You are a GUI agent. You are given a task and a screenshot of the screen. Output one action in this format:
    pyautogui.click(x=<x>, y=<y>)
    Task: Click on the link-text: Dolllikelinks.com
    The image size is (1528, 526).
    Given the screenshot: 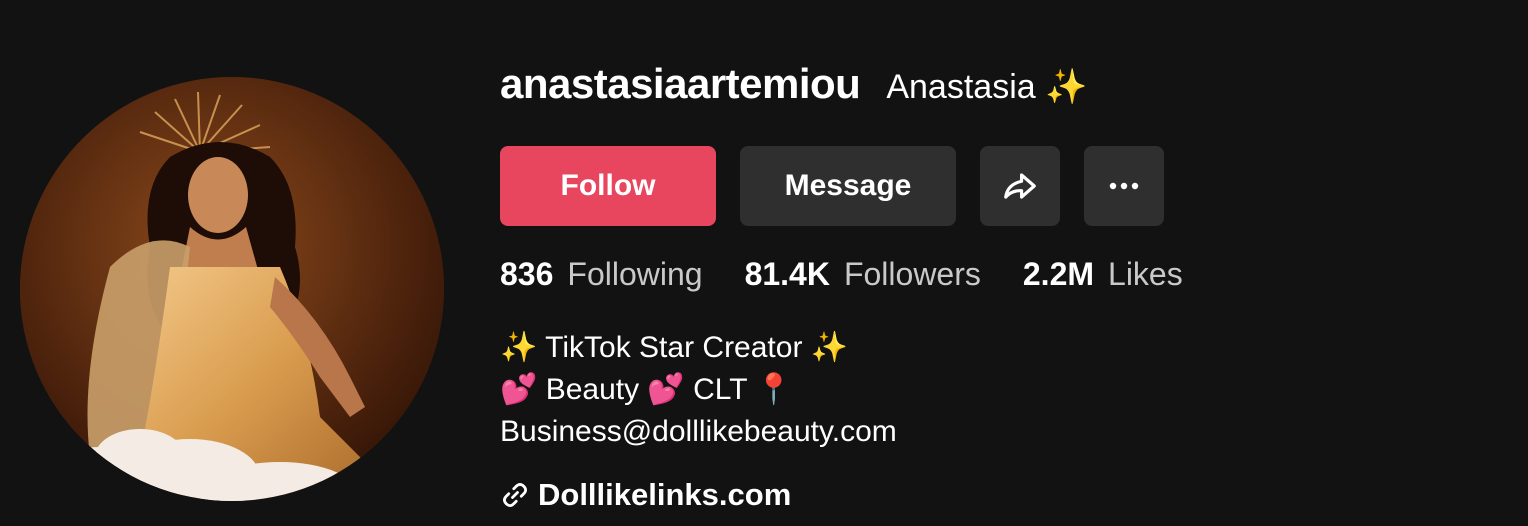 What is the action you would take?
    pyautogui.click(x=665, y=494)
    